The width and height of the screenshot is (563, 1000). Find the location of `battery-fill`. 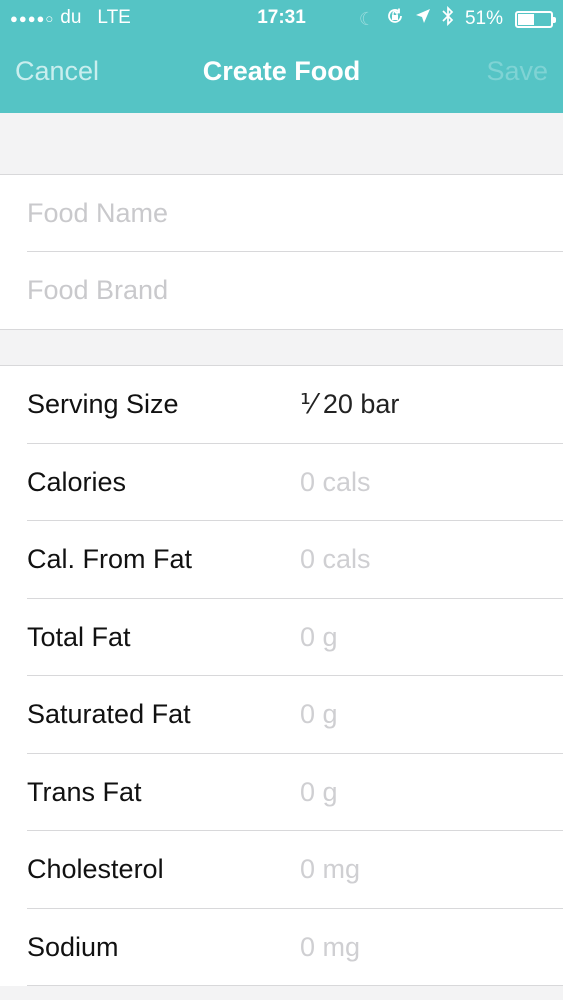

battery-fill is located at coordinates (526, 19).